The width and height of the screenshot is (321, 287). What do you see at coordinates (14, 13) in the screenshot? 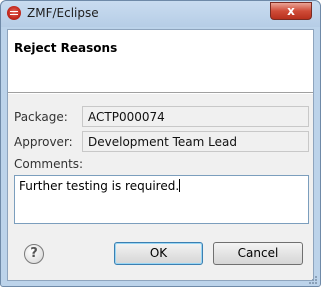
I see `eclipse-app-icon` at bounding box center [14, 13].